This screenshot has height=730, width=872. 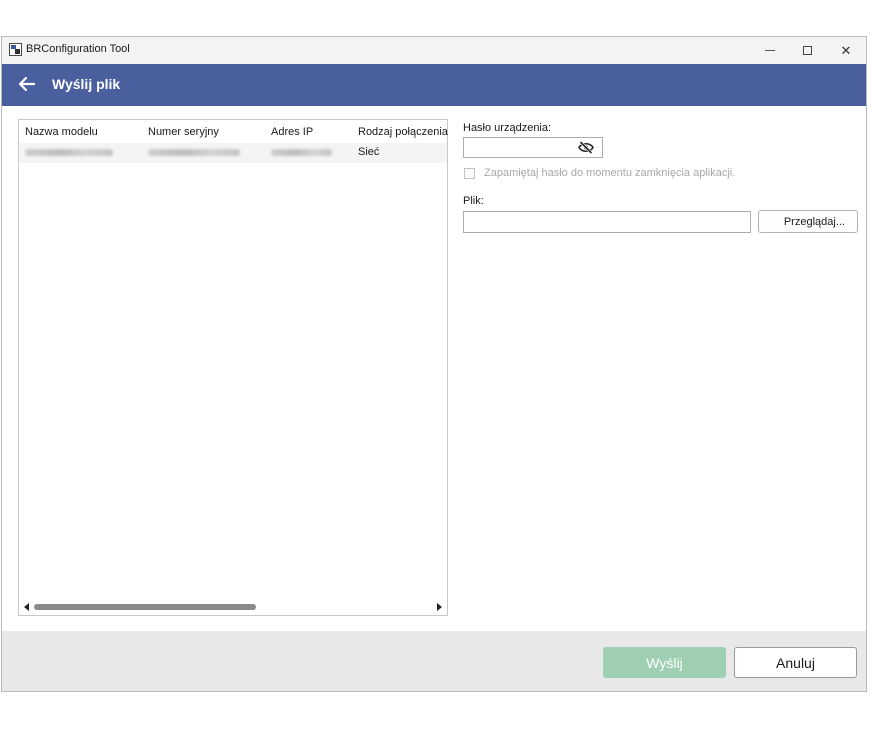 I want to click on maximize-icon, so click(x=807, y=50).